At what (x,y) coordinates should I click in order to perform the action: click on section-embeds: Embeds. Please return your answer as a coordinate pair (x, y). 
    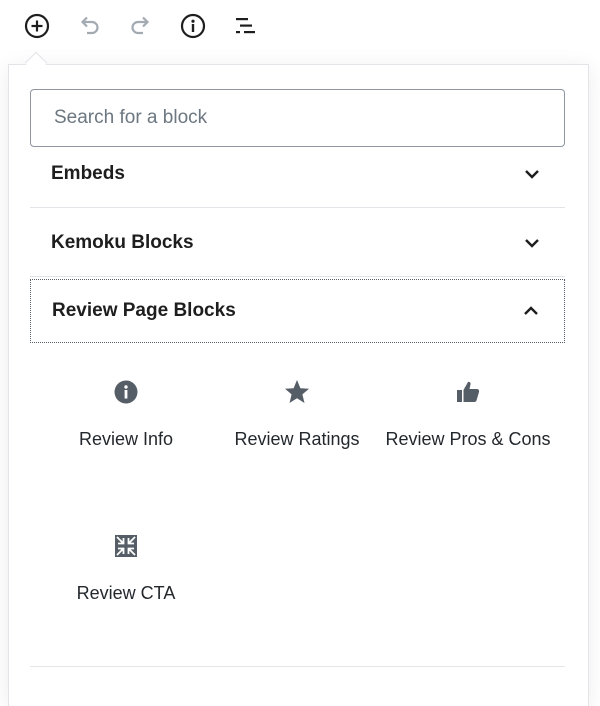
    Looking at the image, I should click on (297, 178).